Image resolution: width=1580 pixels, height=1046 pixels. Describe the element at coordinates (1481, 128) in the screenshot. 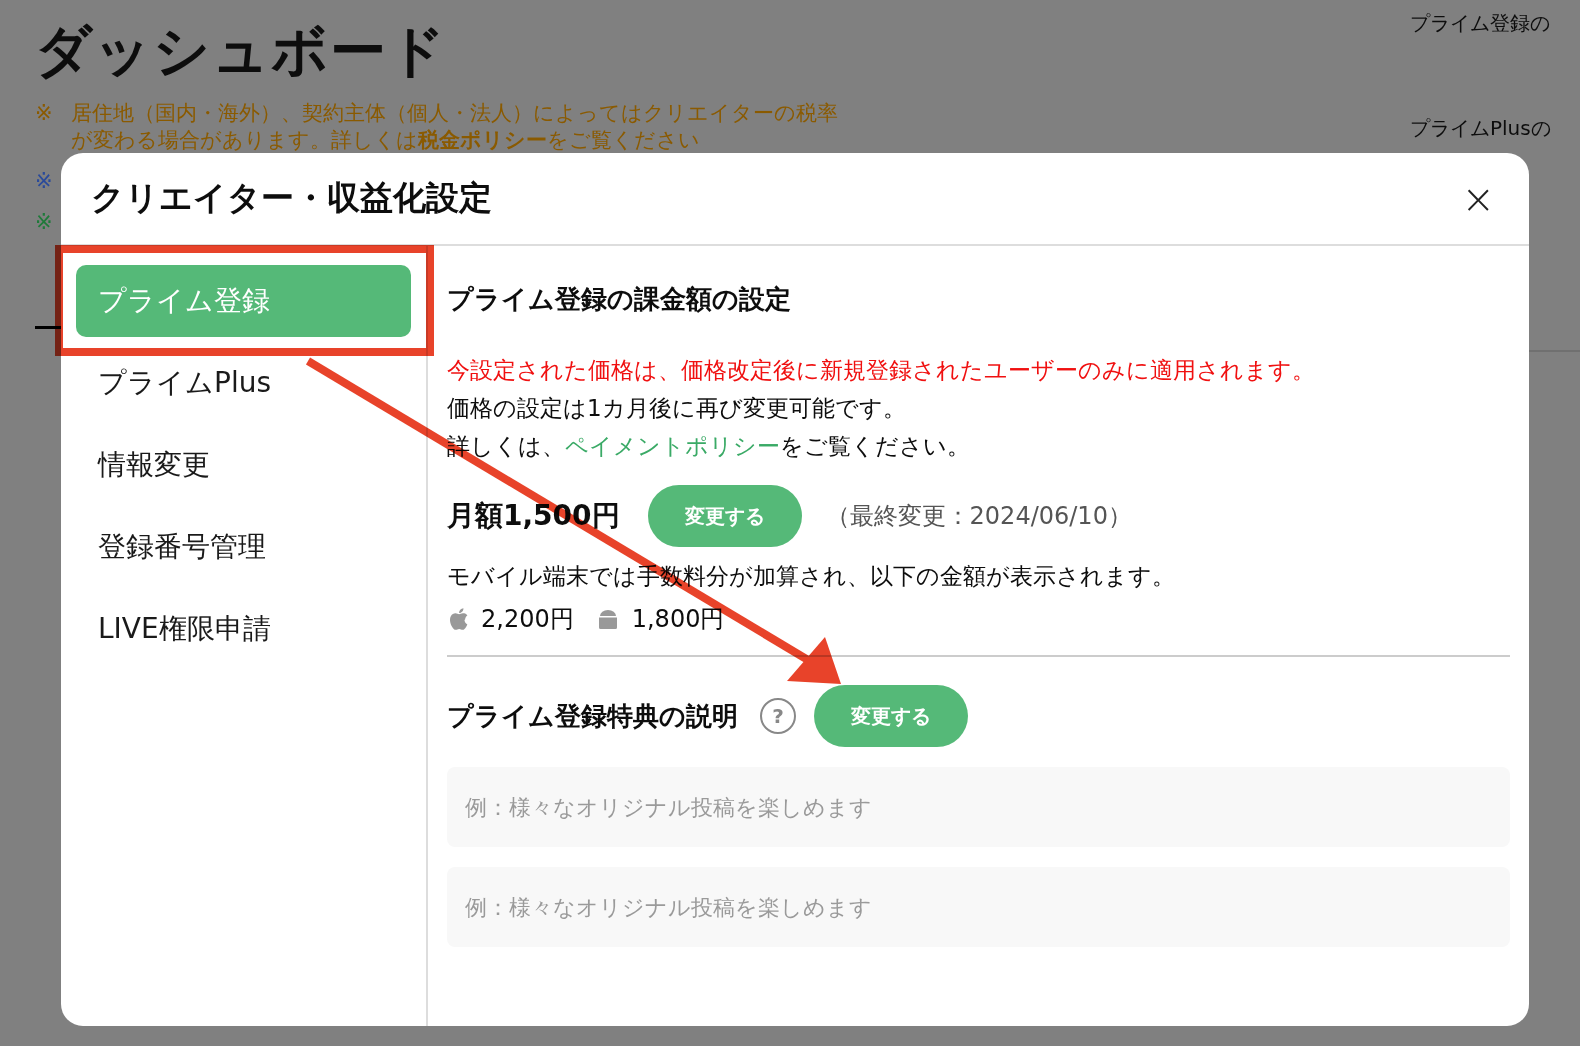

I see `section-label: プライムPlusの` at that location.